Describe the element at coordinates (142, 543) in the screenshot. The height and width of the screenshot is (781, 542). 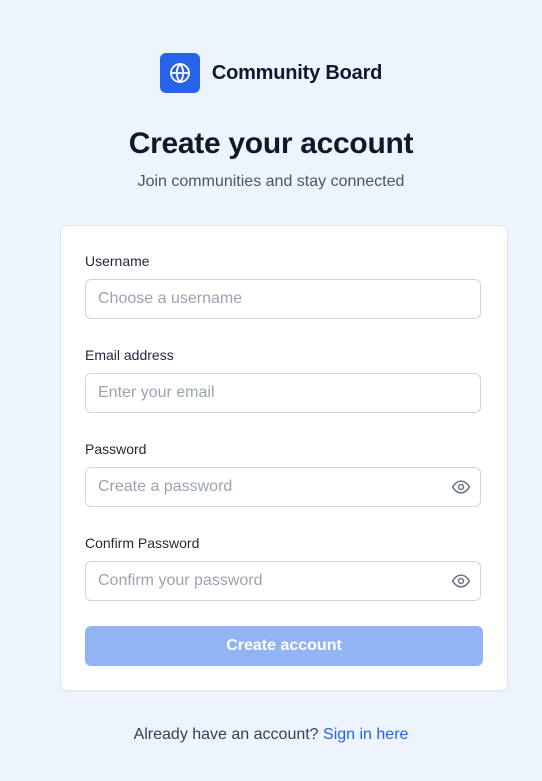
I see `confirm-password-label: Confirm Password` at that location.